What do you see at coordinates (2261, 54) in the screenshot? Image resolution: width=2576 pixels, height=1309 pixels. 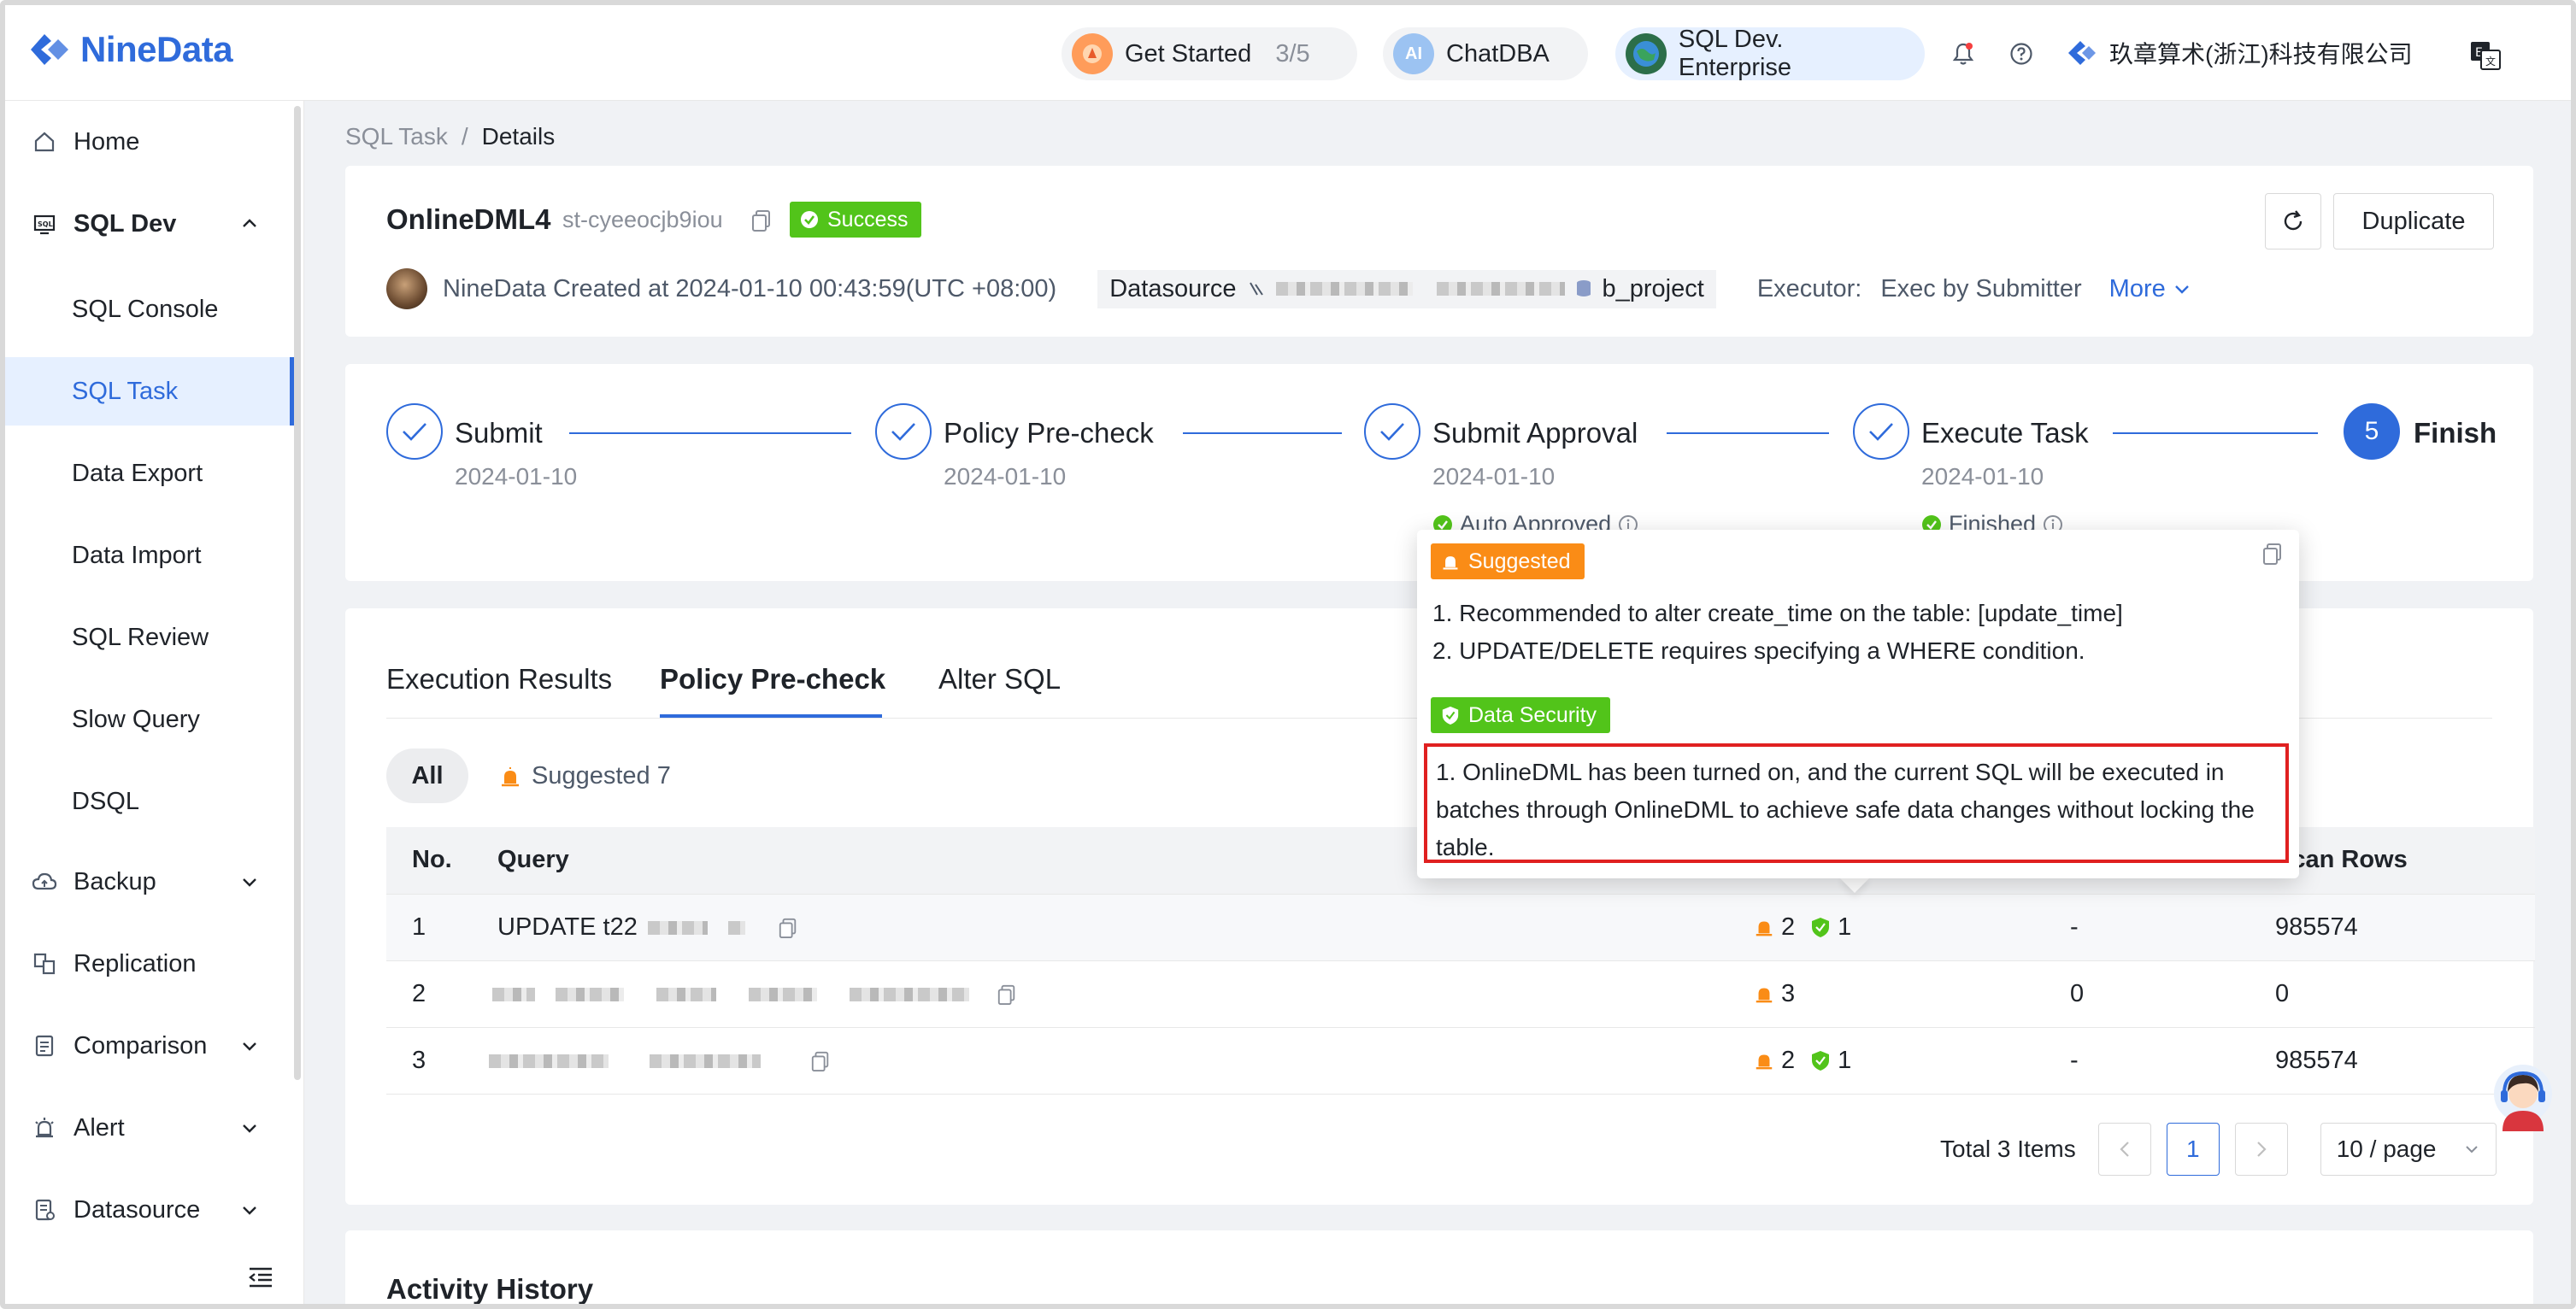 I see `company-name: 玖章算术(浙江)科技有限公司` at bounding box center [2261, 54].